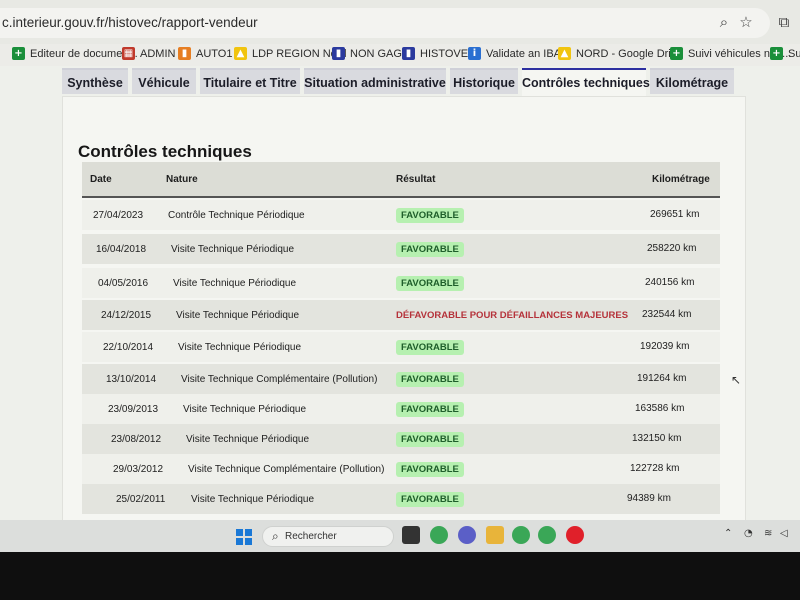 The height and width of the screenshot is (600, 800). What do you see at coordinates (667, 314) in the screenshot?
I see `cell-km: 232544 km` at bounding box center [667, 314].